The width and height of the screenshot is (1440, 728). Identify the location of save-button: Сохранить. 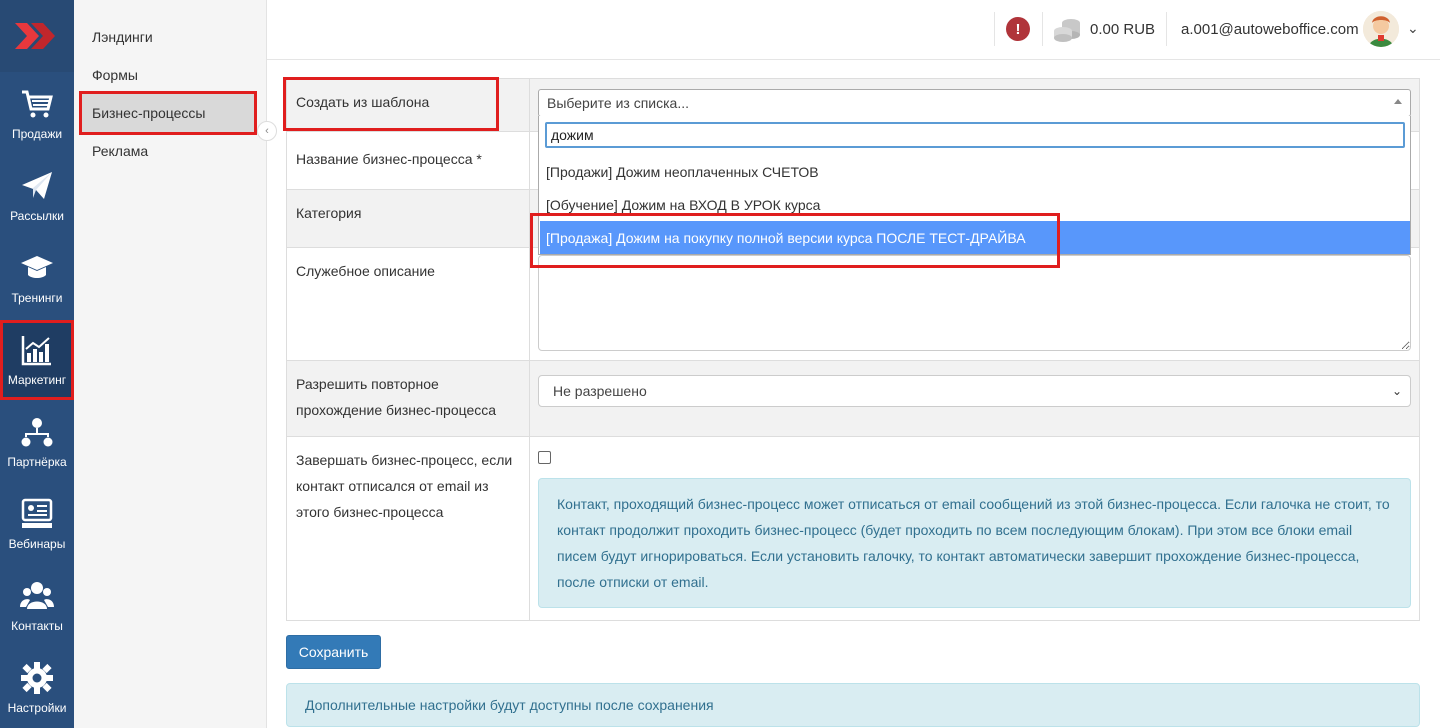
(333, 652).